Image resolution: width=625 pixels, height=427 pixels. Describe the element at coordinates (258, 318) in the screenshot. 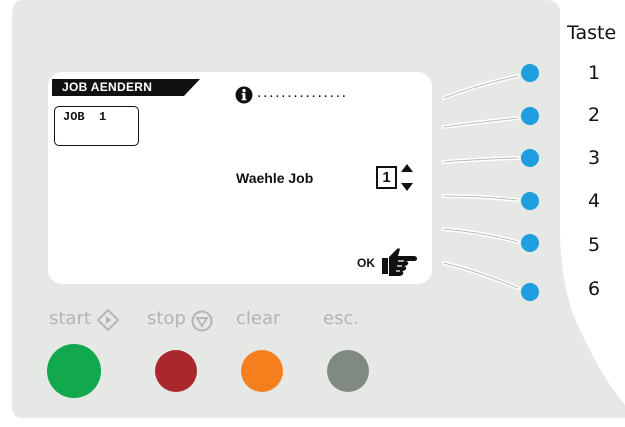

I see `clear-label: clear` at that location.